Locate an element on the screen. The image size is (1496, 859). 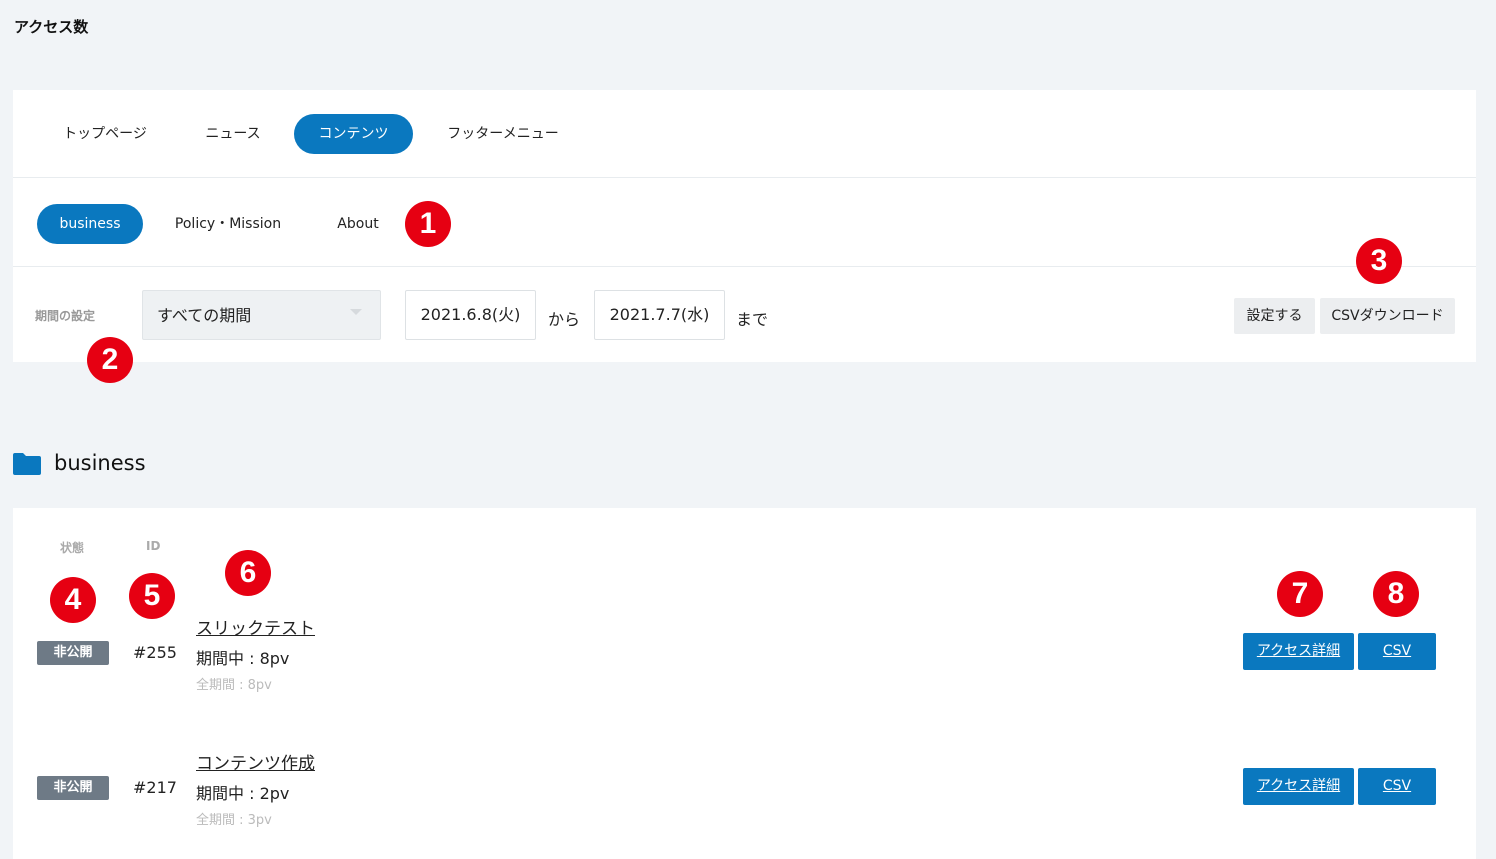
period-select: すべての期間 is located at coordinates (261, 315).